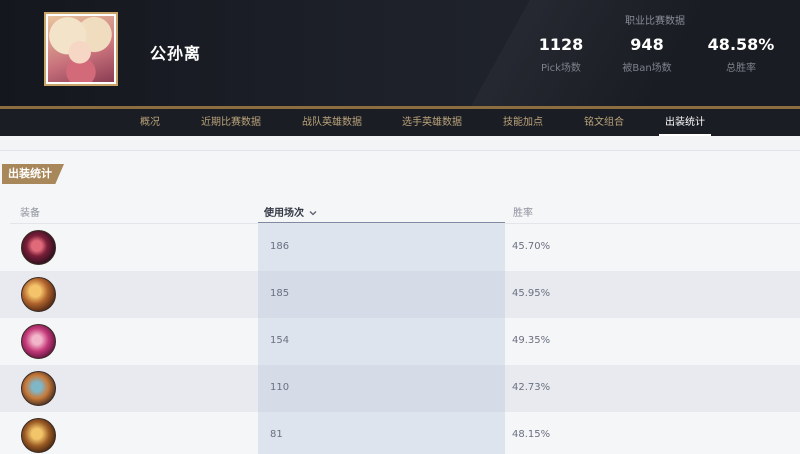 This screenshot has width=800, height=454. What do you see at coordinates (280, 246) in the screenshot?
I see `usage-count: 186` at bounding box center [280, 246].